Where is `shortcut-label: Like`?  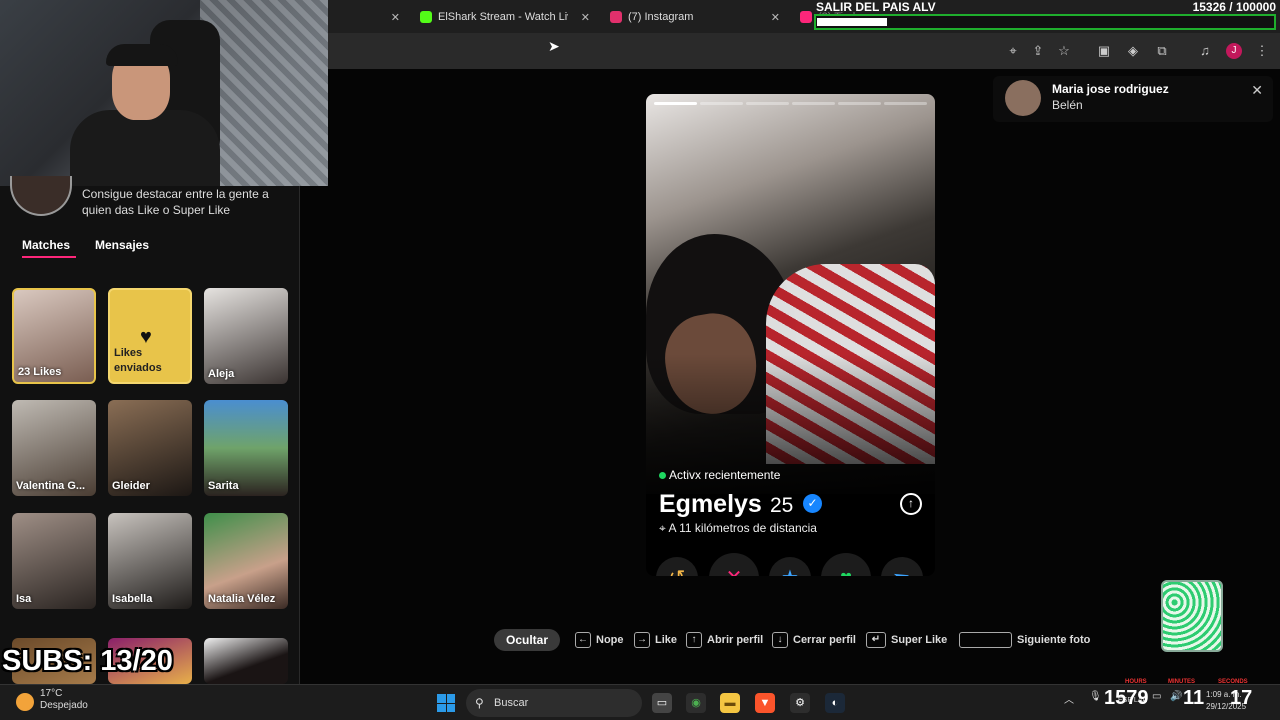
shortcut-label: Like is located at coordinates (666, 640).